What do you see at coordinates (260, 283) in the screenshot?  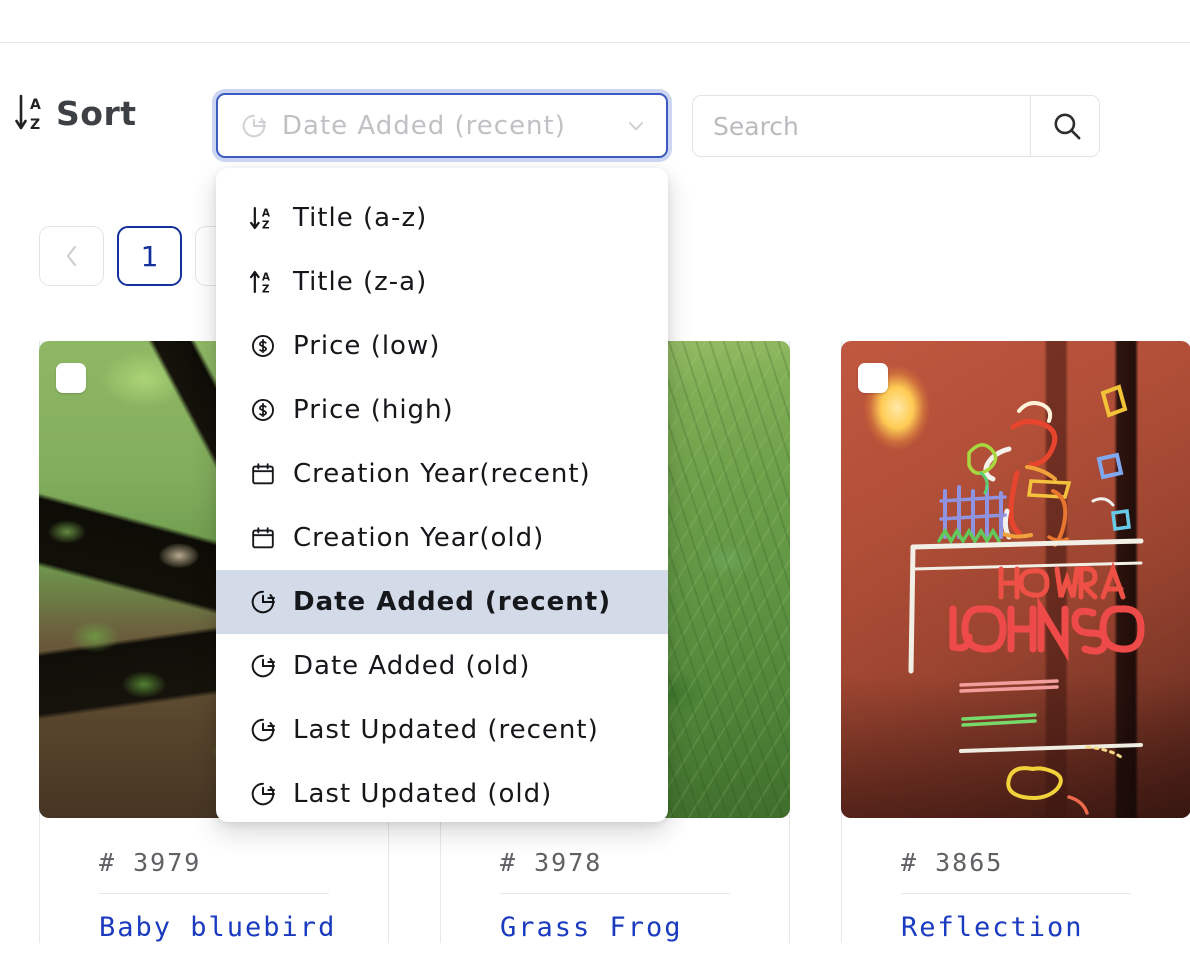 I see `sort-alpha-up-icon: AZ` at bounding box center [260, 283].